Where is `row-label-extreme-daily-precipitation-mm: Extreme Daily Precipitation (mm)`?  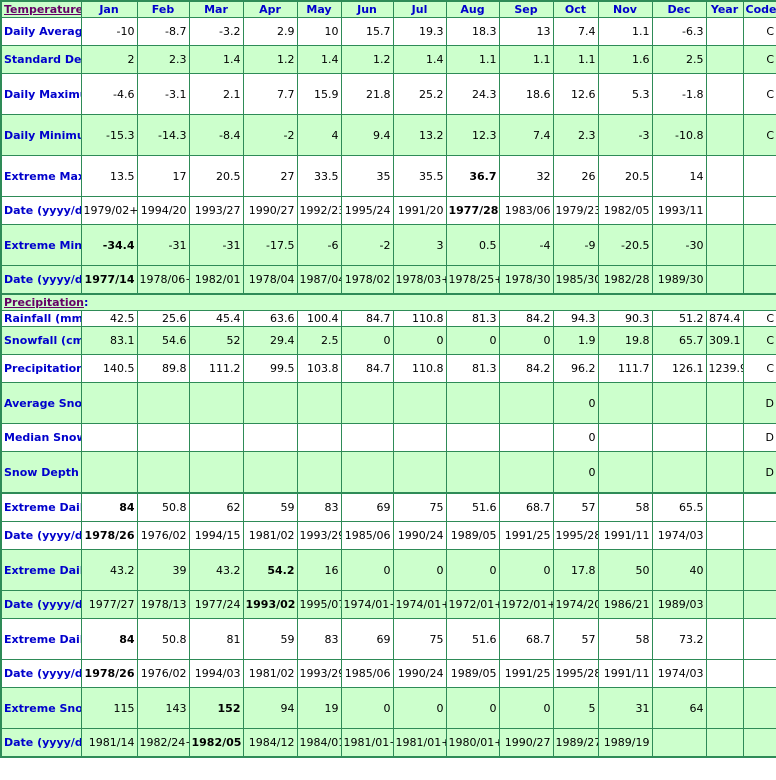
row-label-extreme-daily-precipitation-mm: Extreme Daily Precipitation (mm) is located at coordinates (41, 639).